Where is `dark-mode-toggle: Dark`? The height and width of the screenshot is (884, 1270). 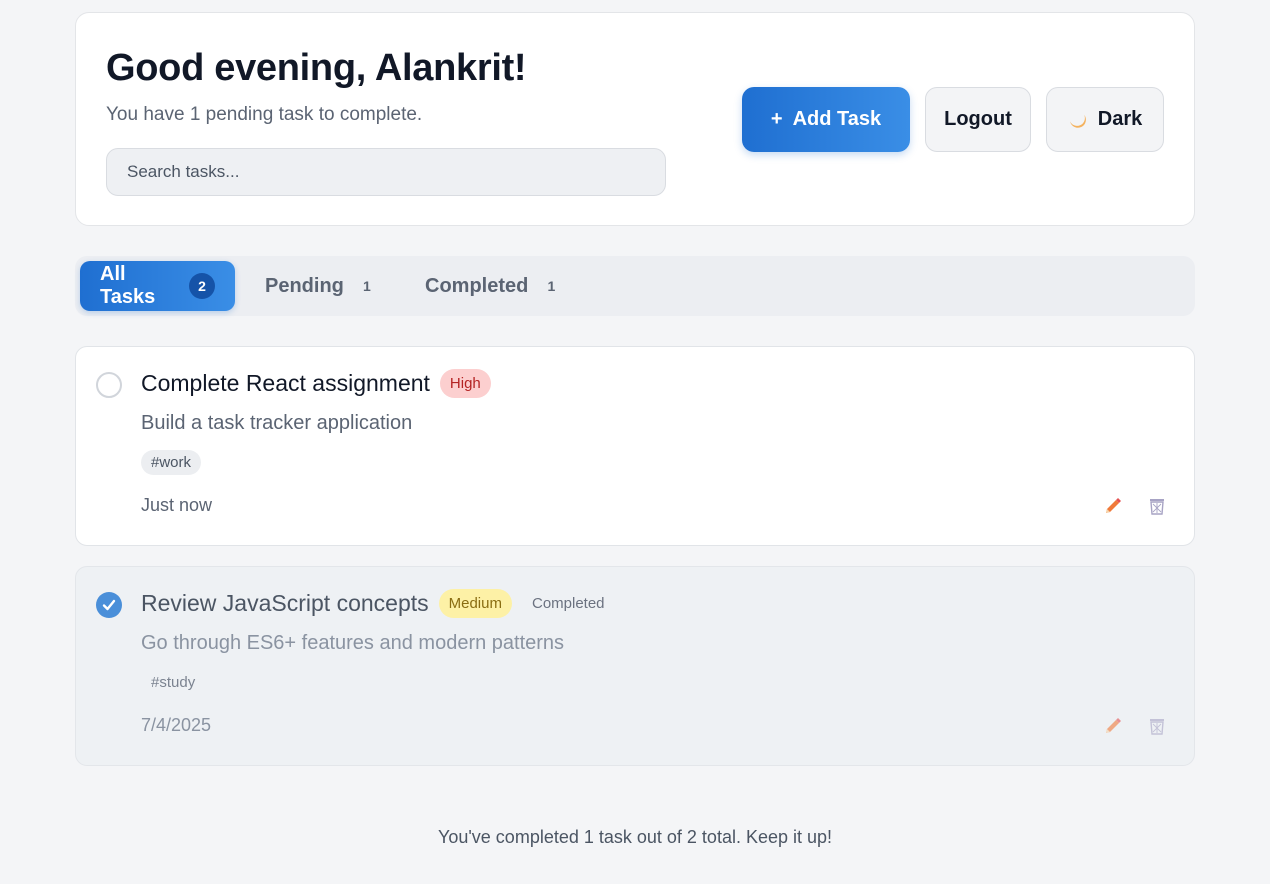 dark-mode-toggle: Dark is located at coordinates (1105, 119).